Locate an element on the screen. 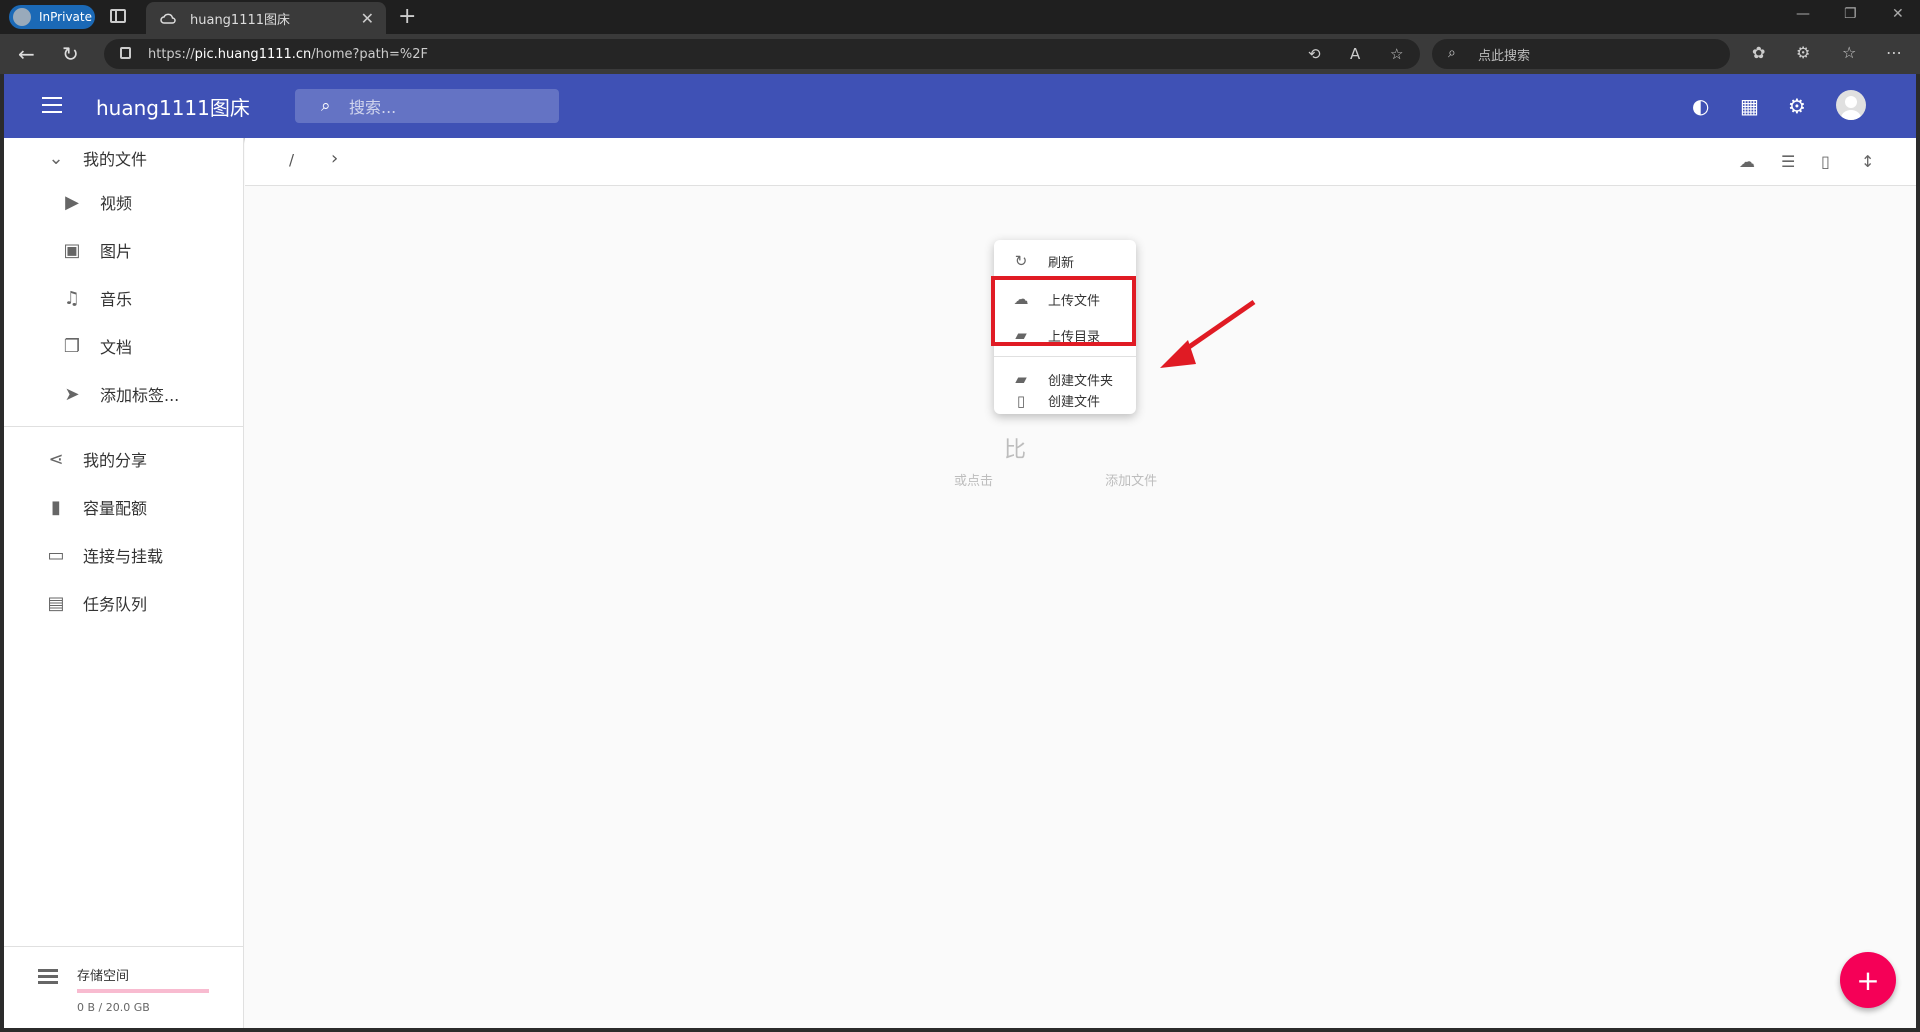 This screenshot has width=1920, height=1032. path-navigator: / › ☁ ☰ ▯ ↕ is located at coordinates (1080, 162).